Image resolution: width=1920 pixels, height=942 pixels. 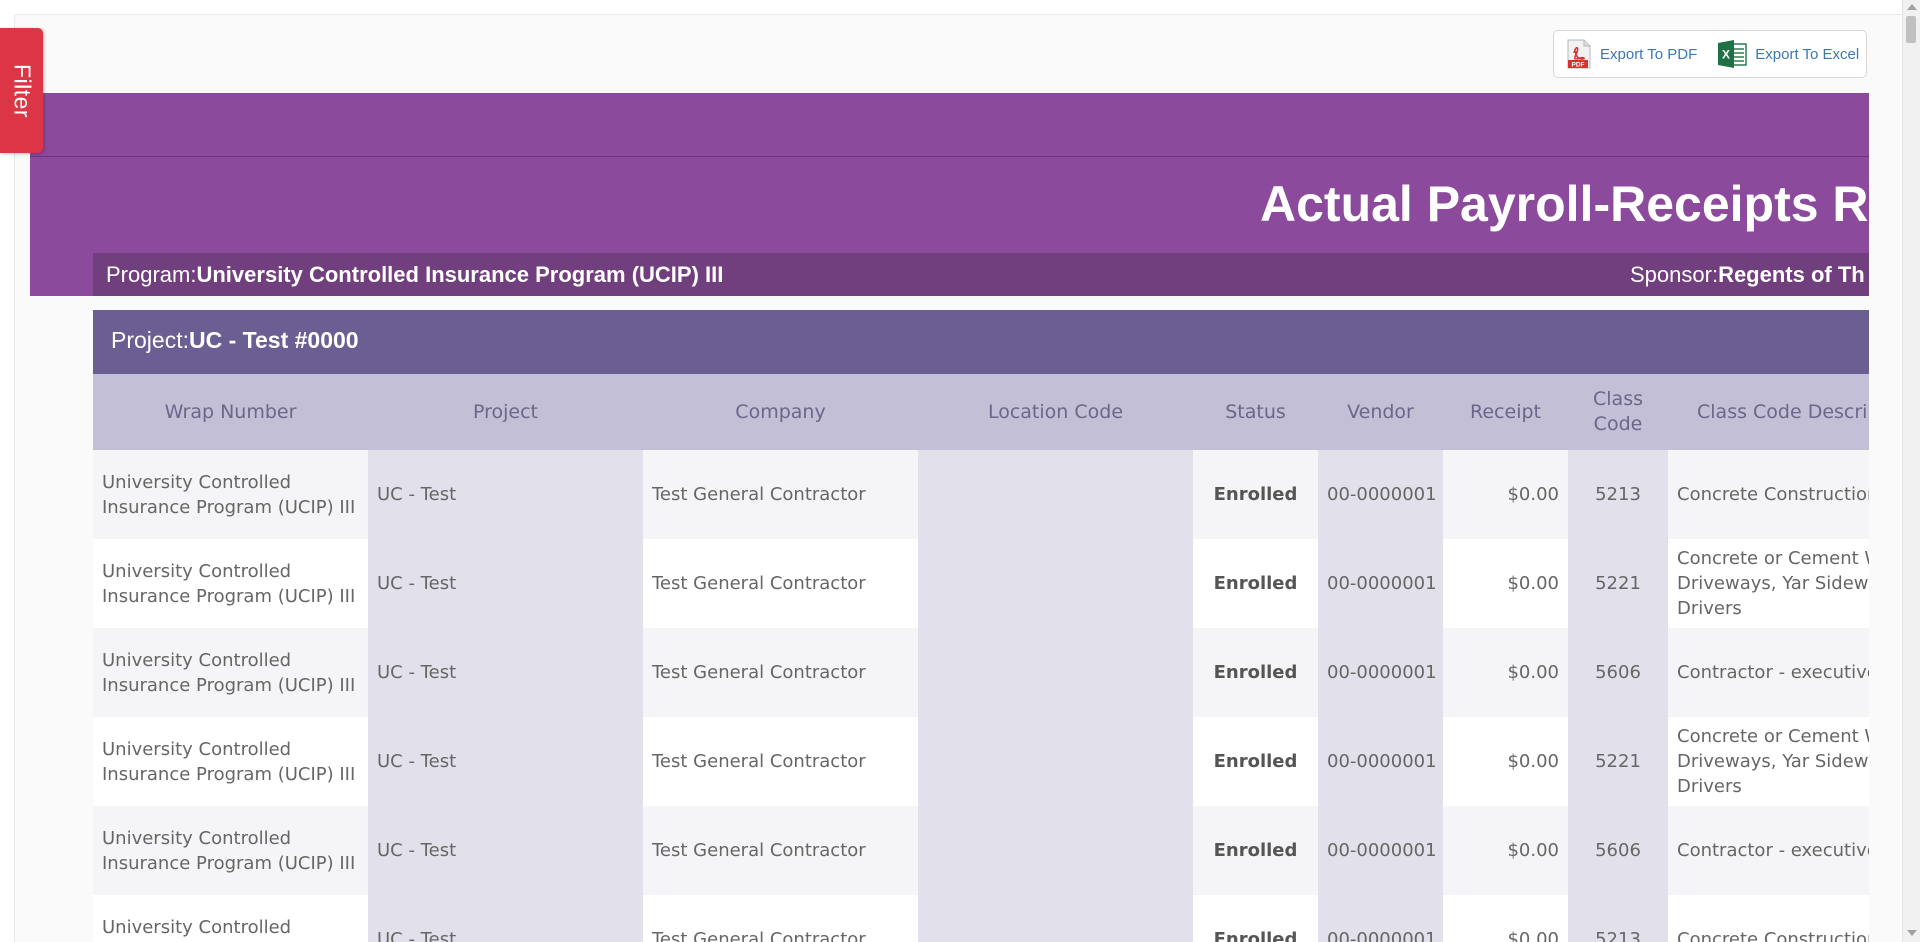 I want to click on col-header-receipt: Receipt, so click(x=1505, y=412).